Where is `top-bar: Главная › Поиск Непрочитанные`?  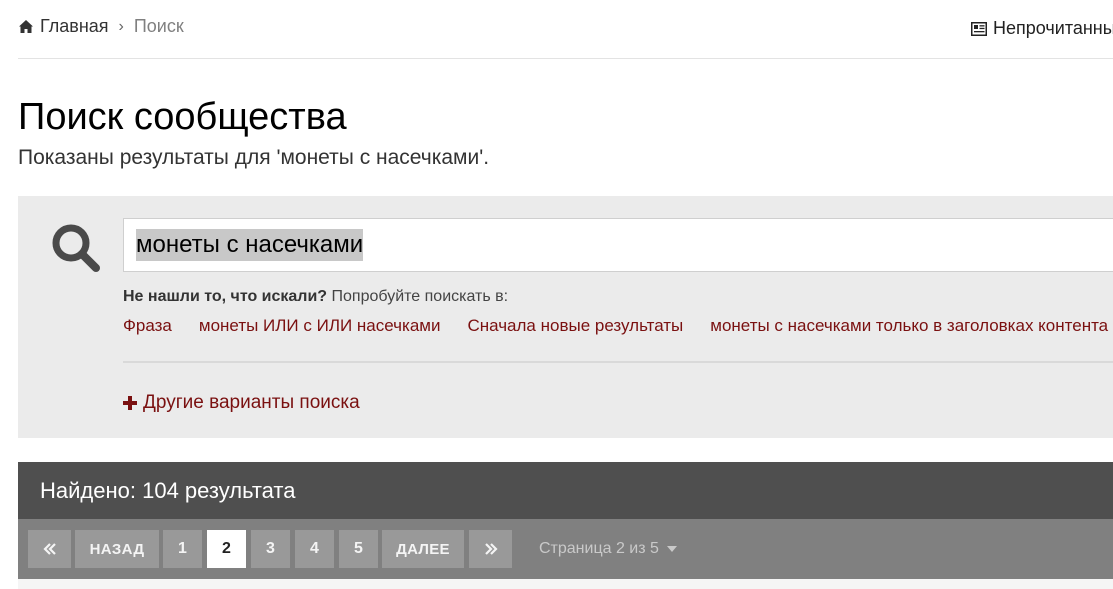
top-bar: Главная › Поиск Непрочитанные is located at coordinates (565, 29).